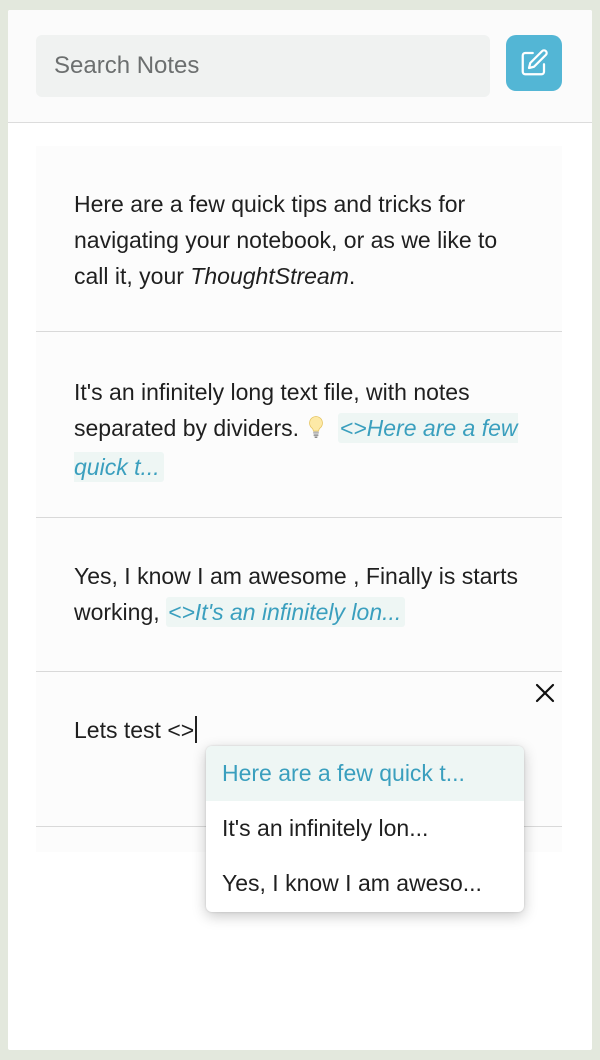 This screenshot has height=1060, width=600. Describe the element at coordinates (316, 431) in the screenshot. I see `lightbulb-icon` at that location.